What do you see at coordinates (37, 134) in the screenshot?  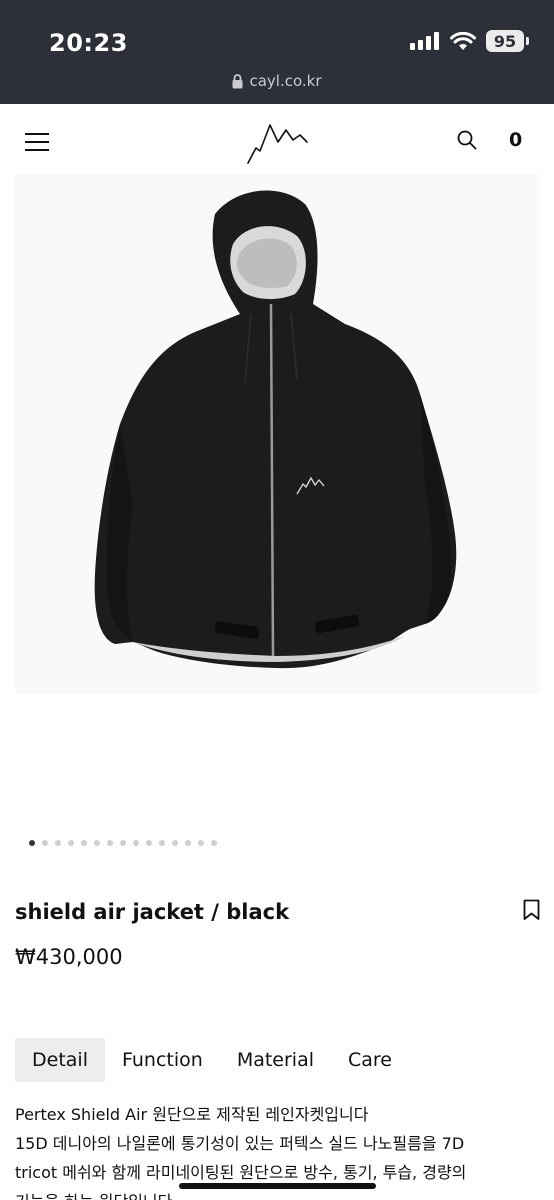 I see `hamburger-icon` at bounding box center [37, 134].